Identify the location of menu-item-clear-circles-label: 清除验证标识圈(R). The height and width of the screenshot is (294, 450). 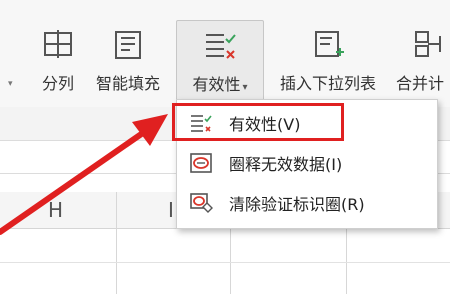
(297, 204).